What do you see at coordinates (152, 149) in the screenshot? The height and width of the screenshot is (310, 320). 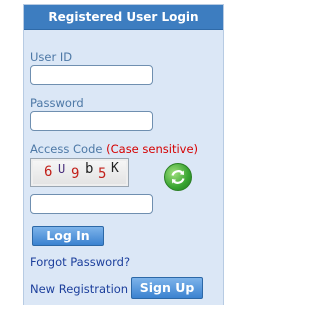 I see `case-sensitive-note: (Case sensitive)` at bounding box center [152, 149].